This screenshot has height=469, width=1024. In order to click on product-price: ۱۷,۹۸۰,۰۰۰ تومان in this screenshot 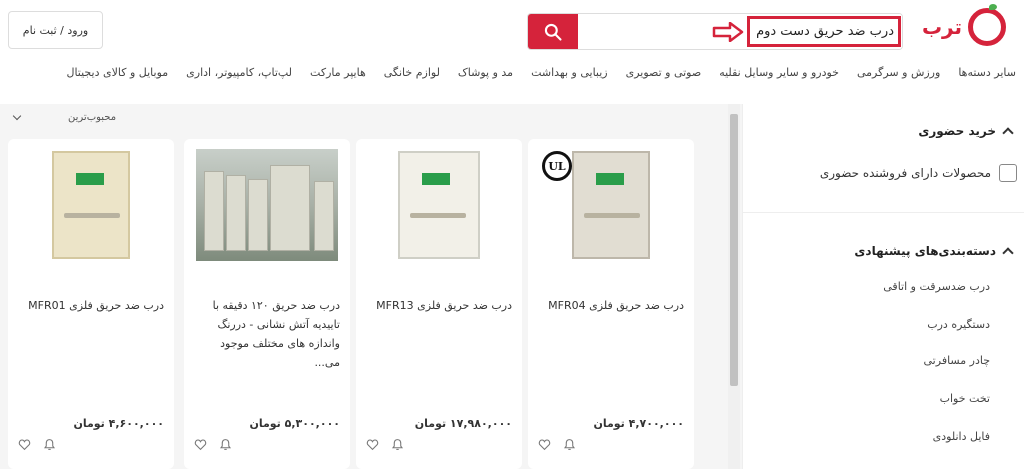, I will do `click(463, 423)`.